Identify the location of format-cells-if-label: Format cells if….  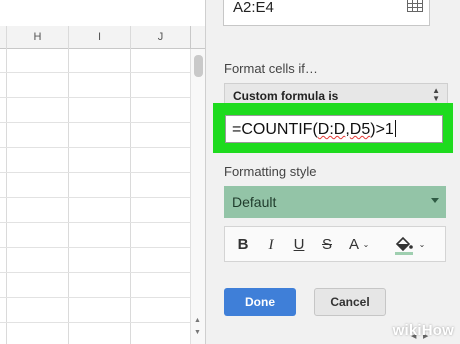
(271, 68).